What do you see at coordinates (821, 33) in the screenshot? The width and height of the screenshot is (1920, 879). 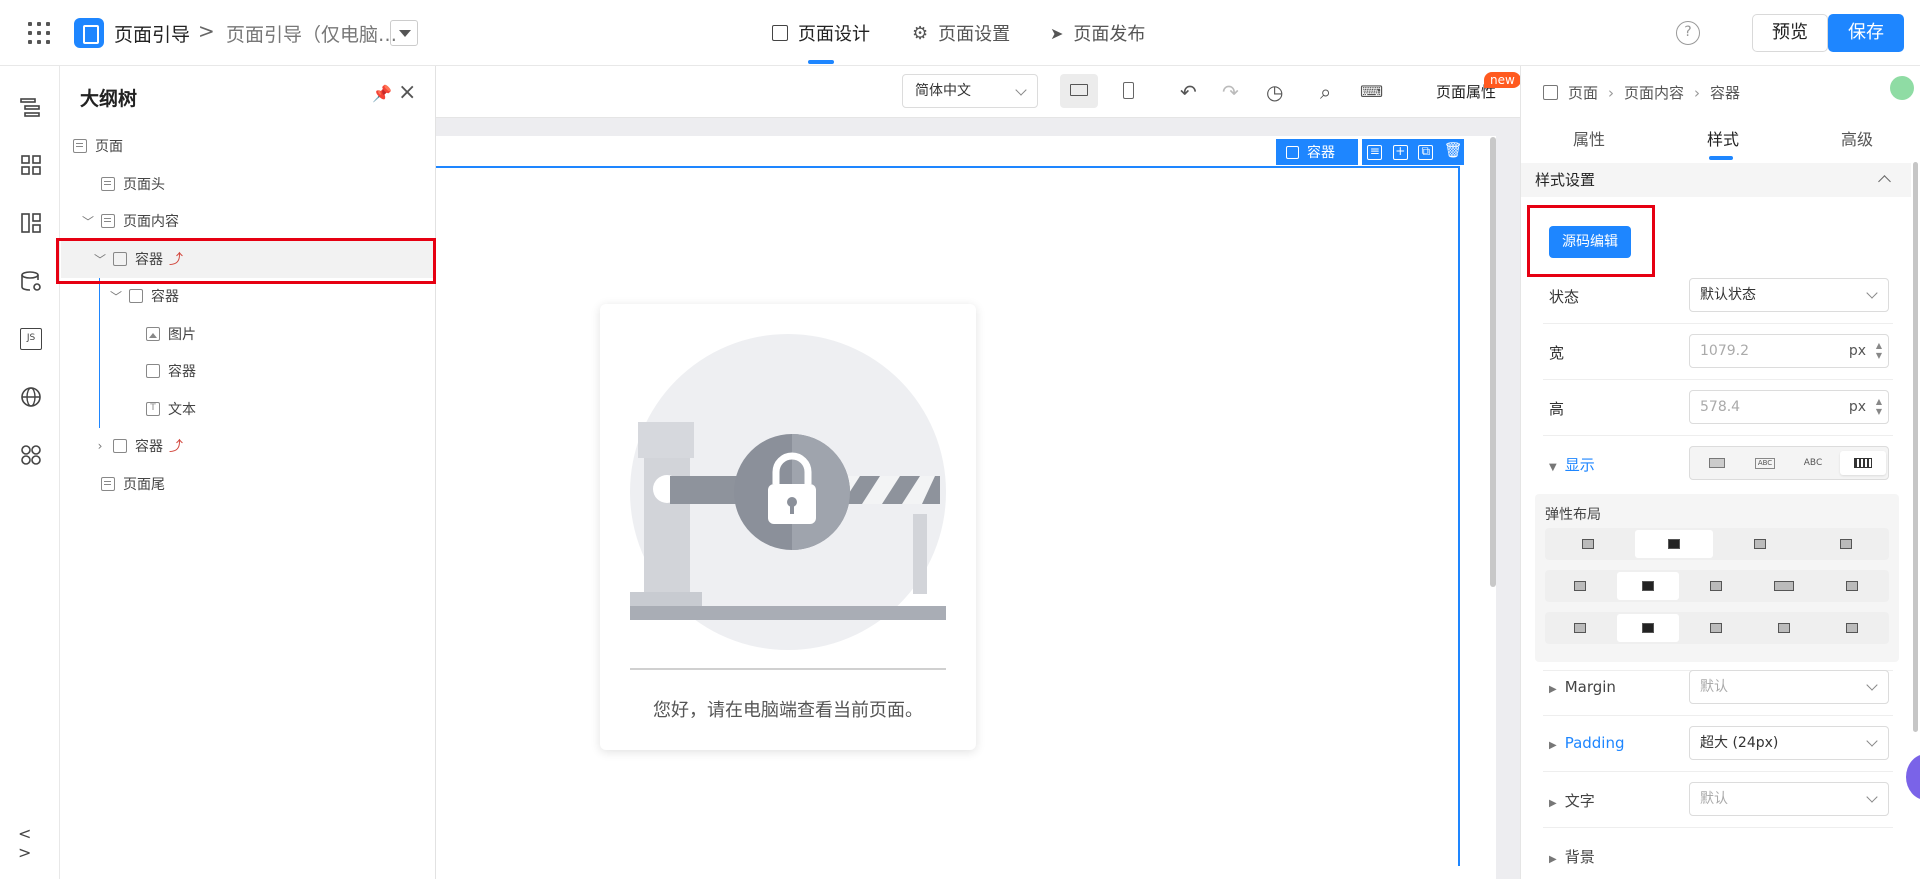 I see `tab-page-design: 页面设计` at bounding box center [821, 33].